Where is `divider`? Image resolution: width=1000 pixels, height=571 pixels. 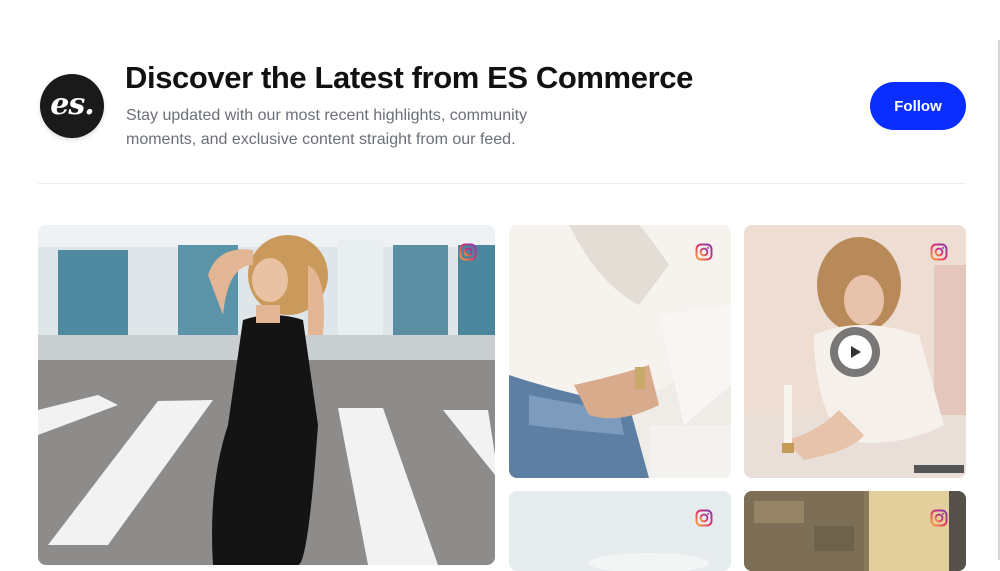 divider is located at coordinates (502, 183).